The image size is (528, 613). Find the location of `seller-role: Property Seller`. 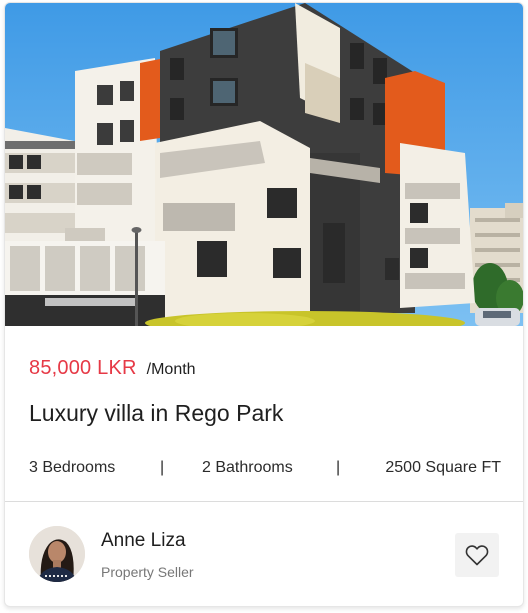

seller-role: Property Seller is located at coordinates (147, 572).